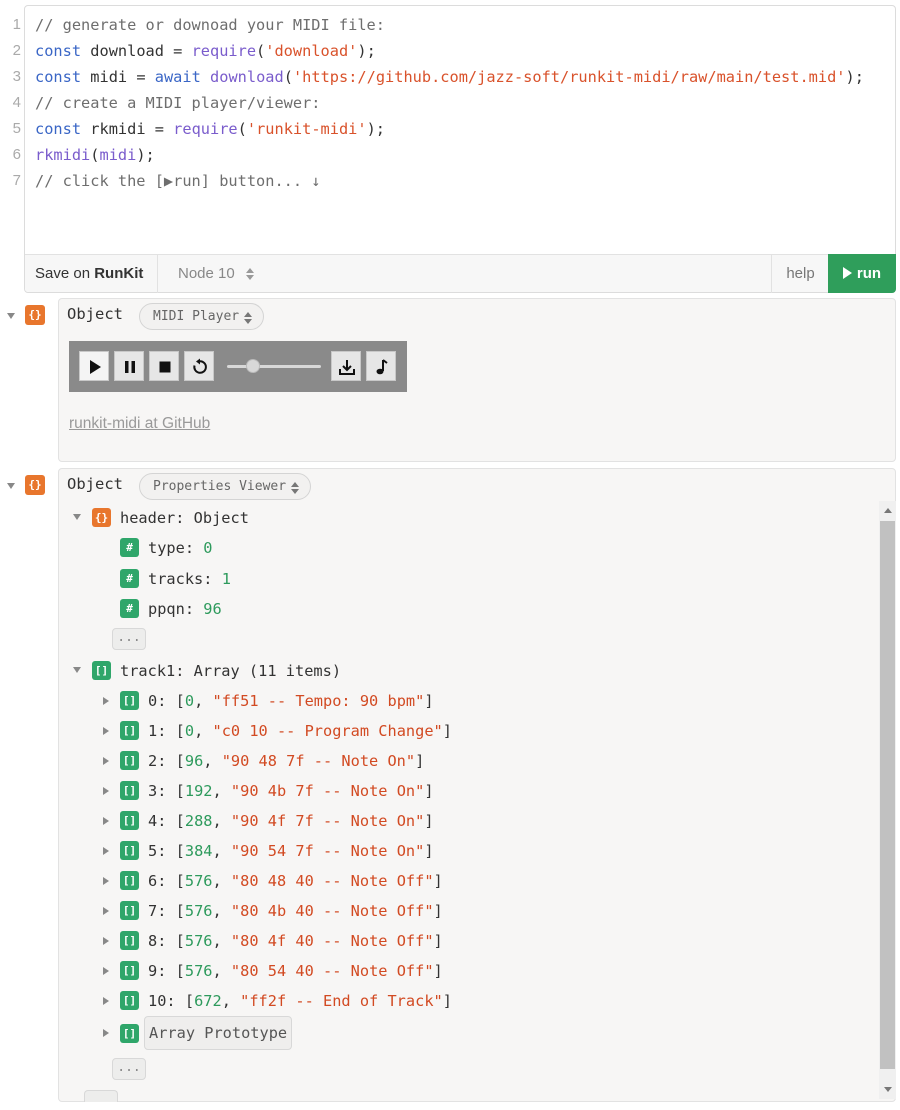 The width and height of the screenshot is (900, 1110). Describe the element at coordinates (449, 129) in the screenshot. I see `code-line: const rkmidi = require('runkit-midi');` at that location.